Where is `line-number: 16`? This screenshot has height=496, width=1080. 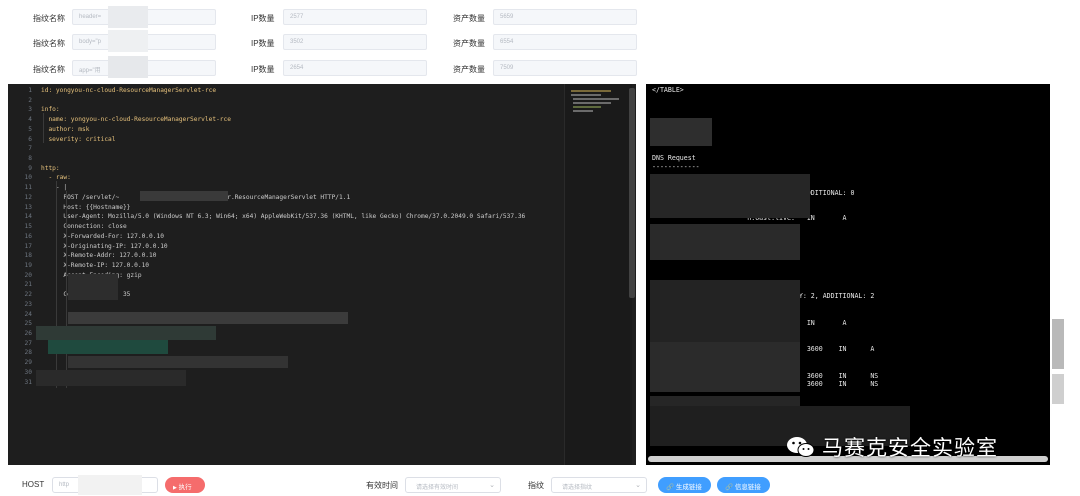 line-number: 16 is located at coordinates (28, 236).